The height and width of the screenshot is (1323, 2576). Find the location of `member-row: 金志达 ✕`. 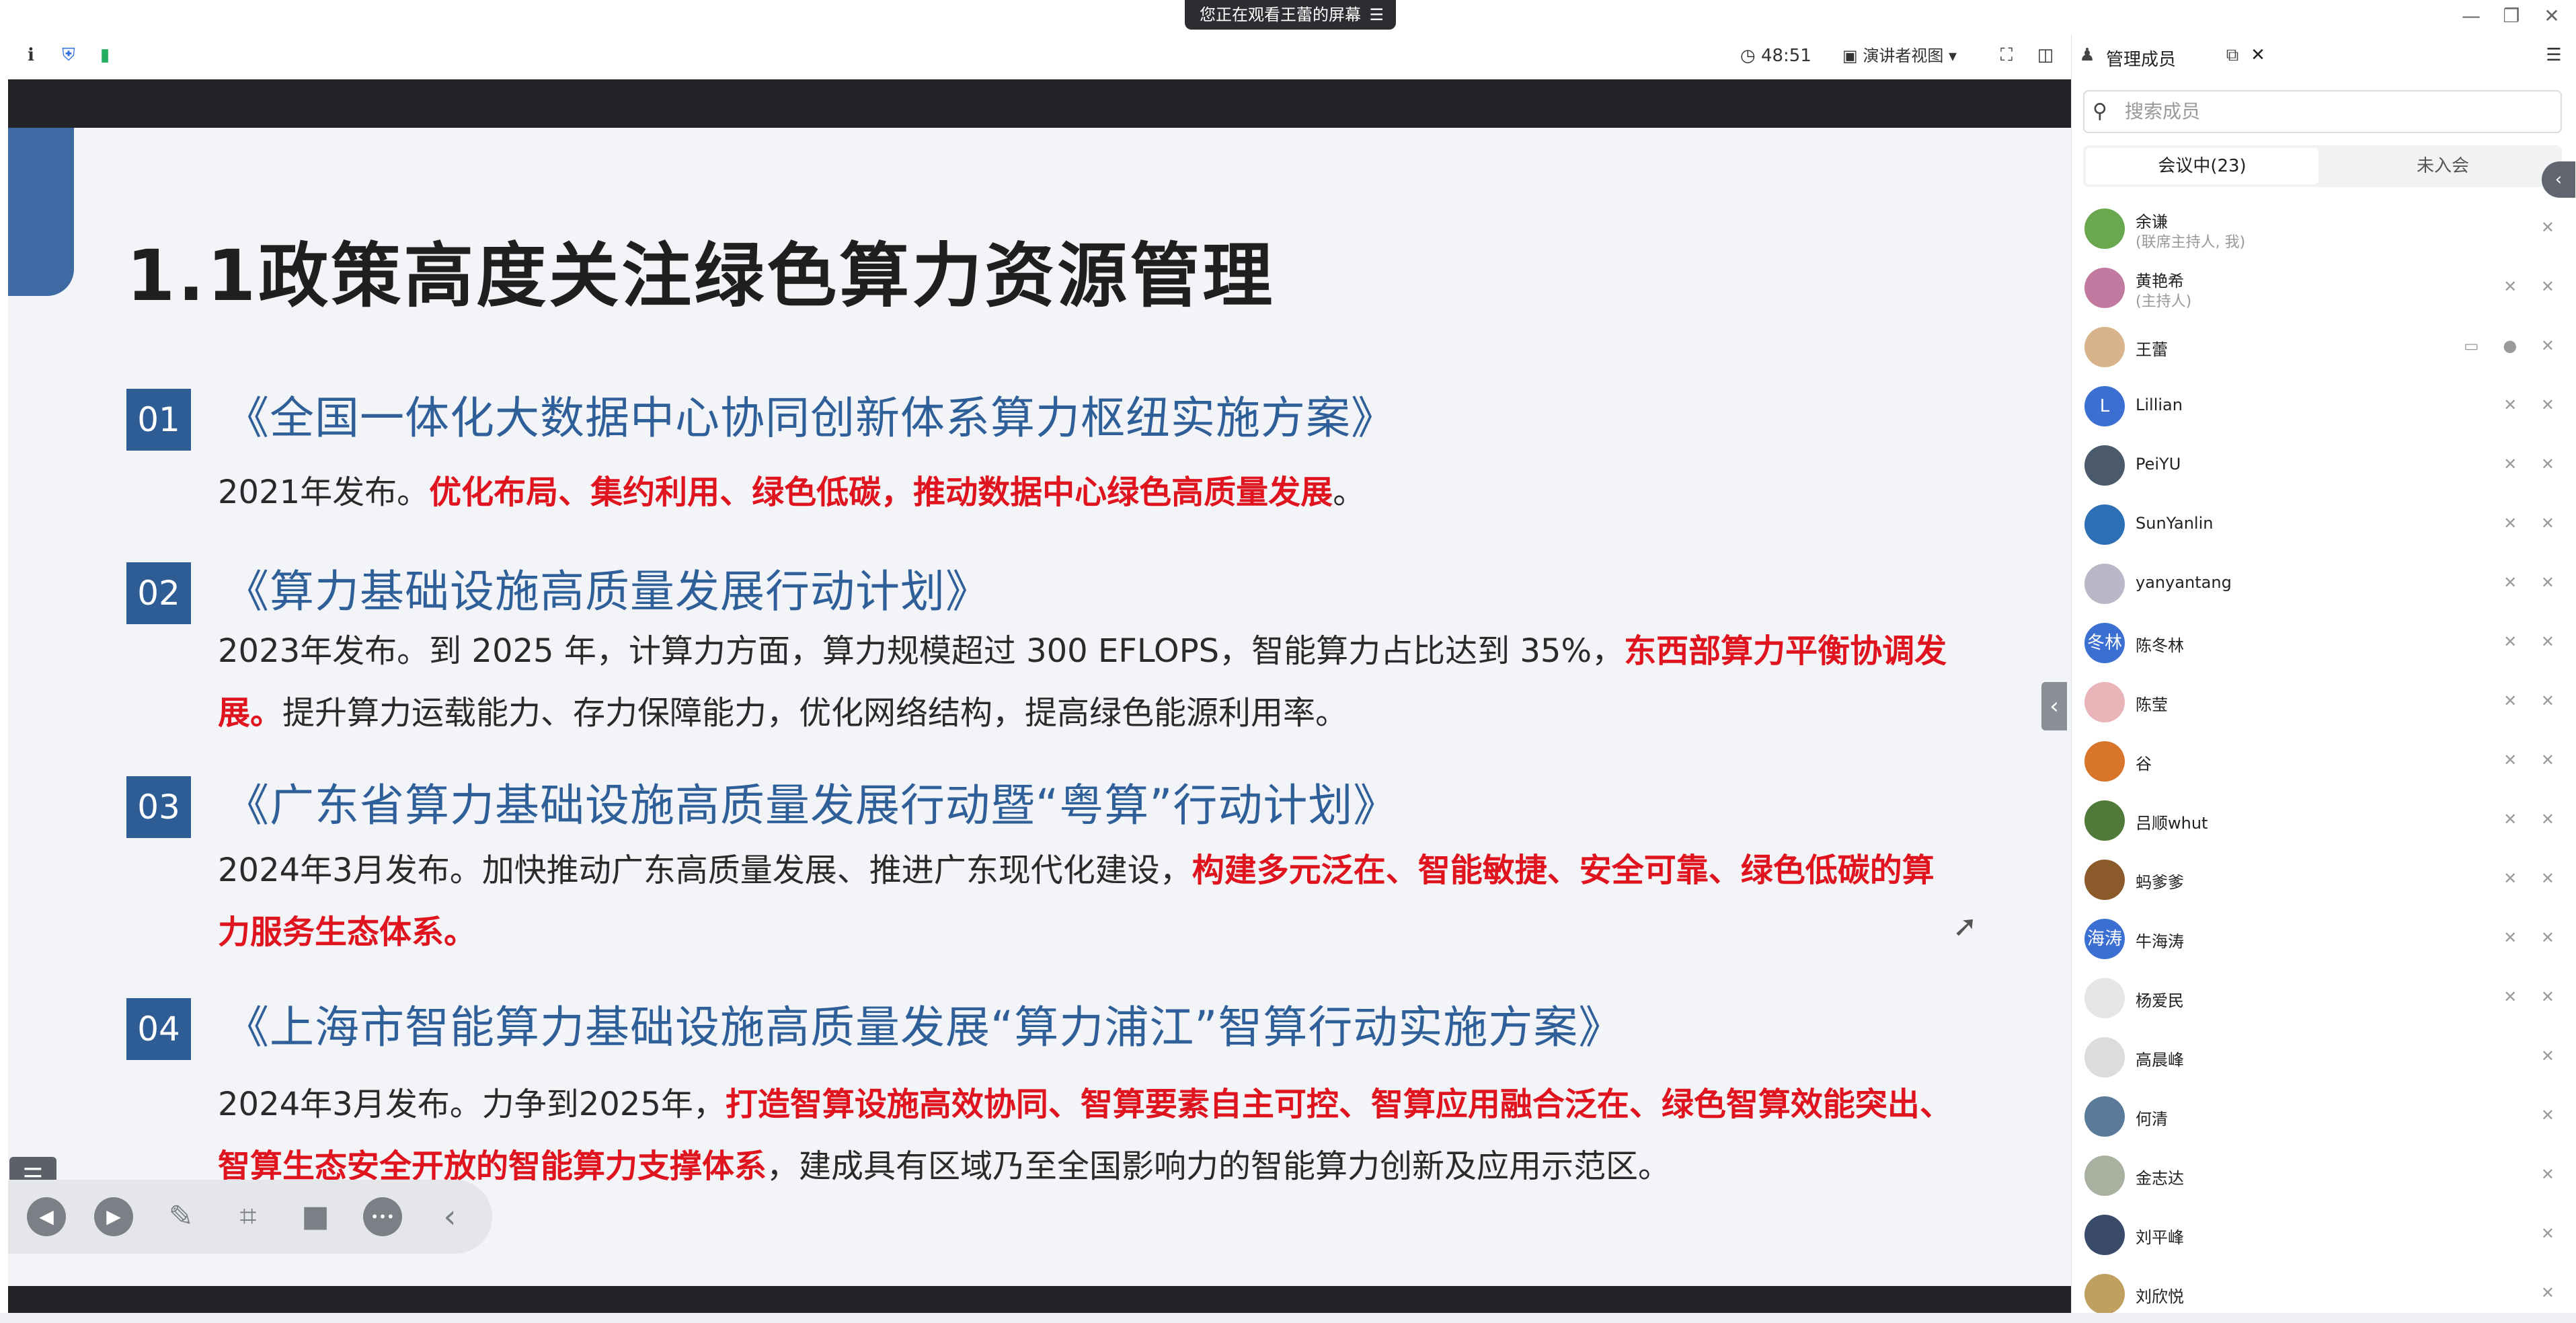

member-row: 金志达 ✕ is located at coordinates (2324, 1176).